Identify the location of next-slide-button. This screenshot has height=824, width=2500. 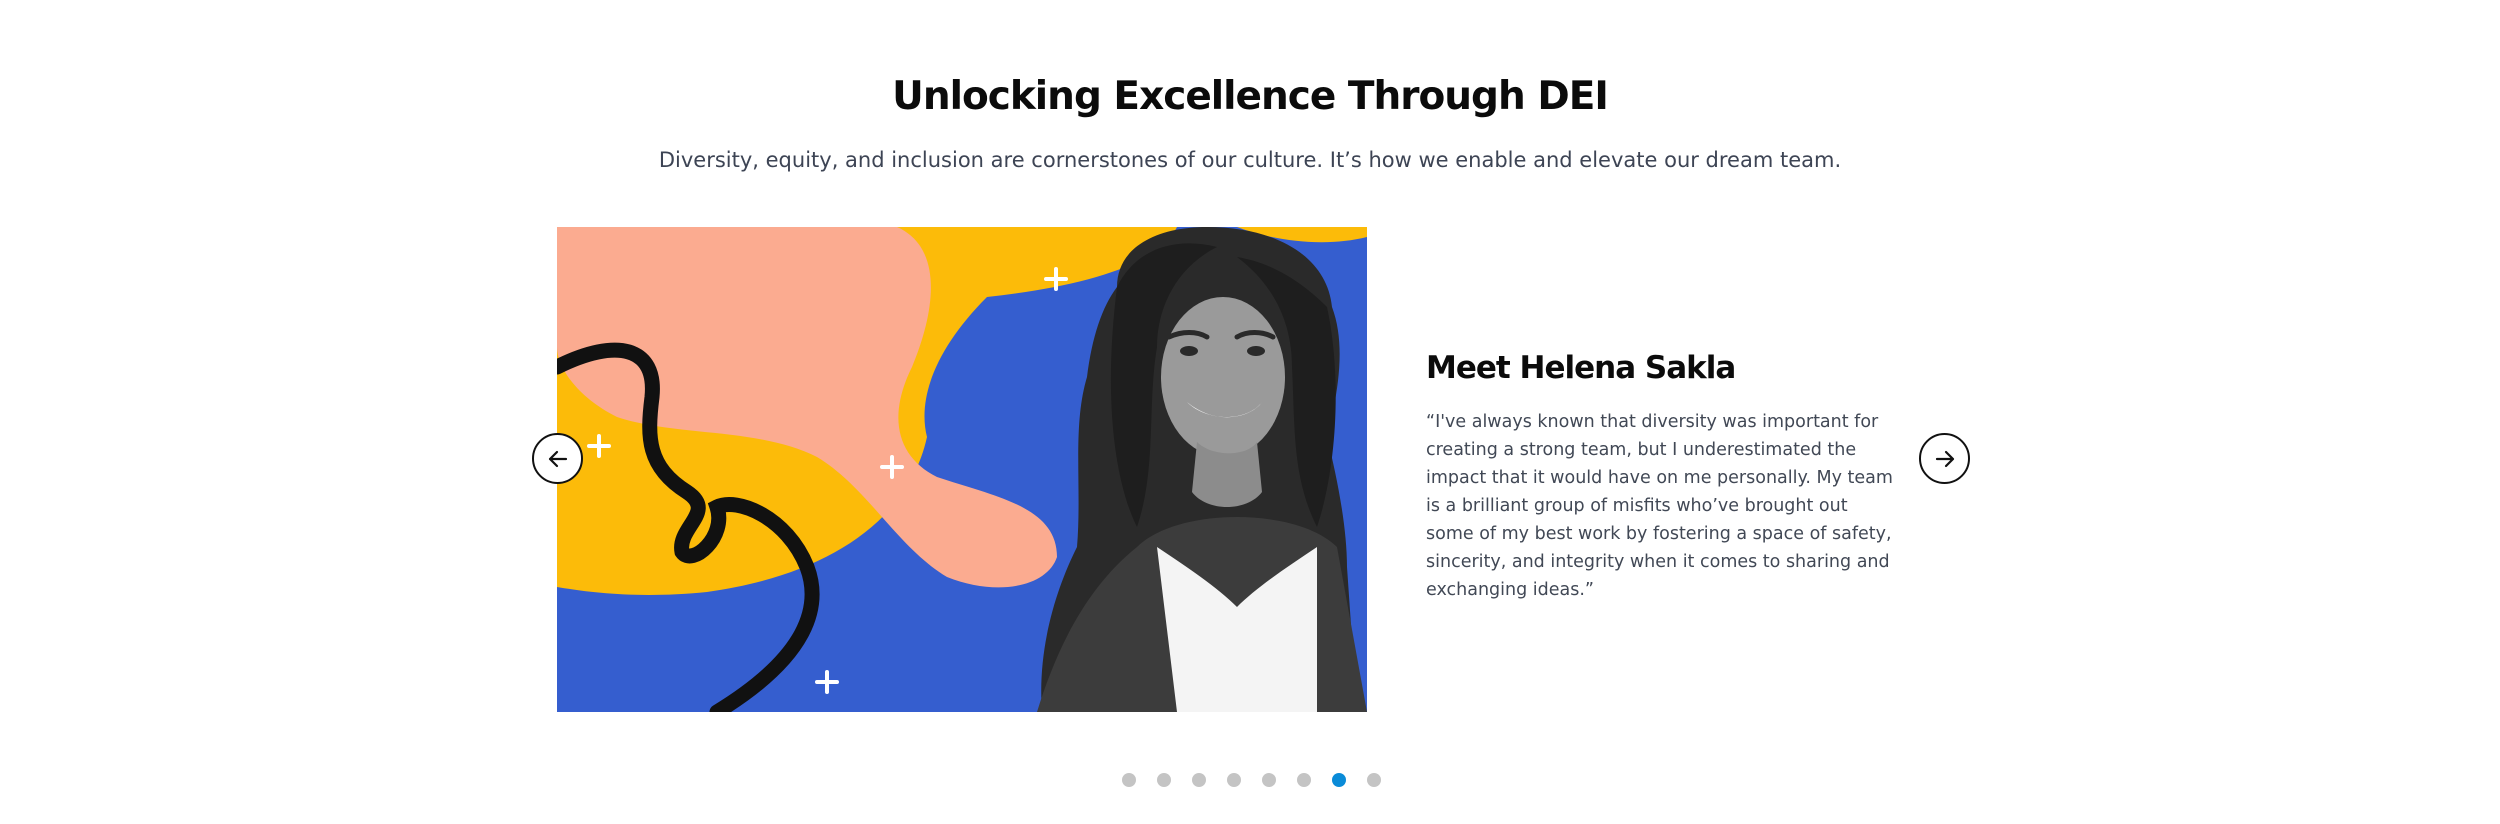
(1944, 458).